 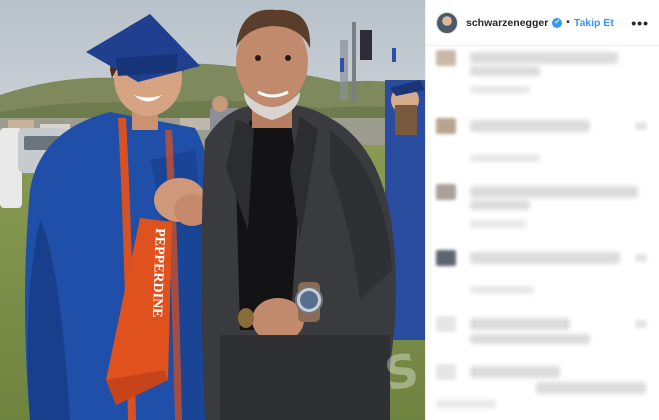 I want to click on sash-text: PEPPERDINE, so click(x=158, y=273).